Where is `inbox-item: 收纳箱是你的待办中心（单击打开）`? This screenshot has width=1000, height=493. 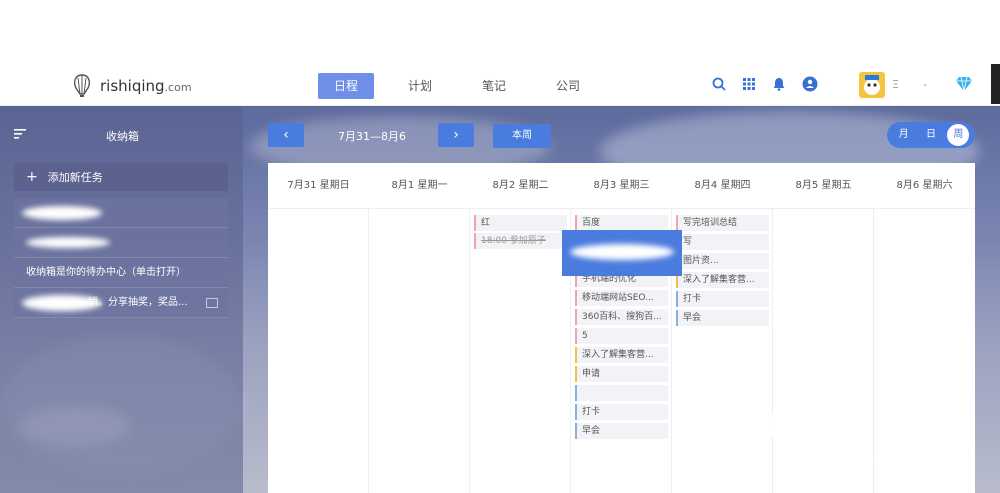 inbox-item: 收纳箱是你的待办中心（单击打开） is located at coordinates (121, 273).